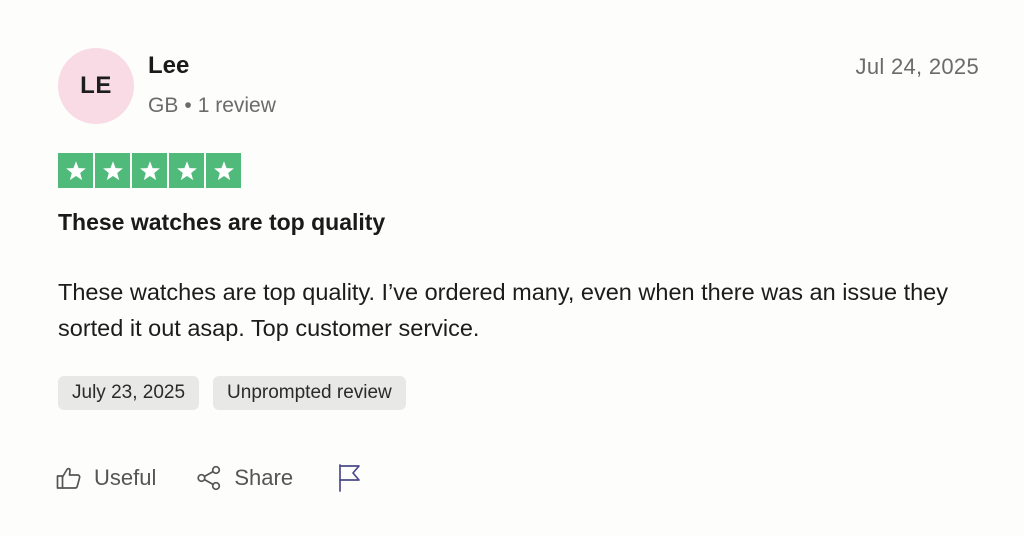 This screenshot has width=1024, height=536. What do you see at coordinates (215, 478) in the screenshot?
I see `share-icon` at bounding box center [215, 478].